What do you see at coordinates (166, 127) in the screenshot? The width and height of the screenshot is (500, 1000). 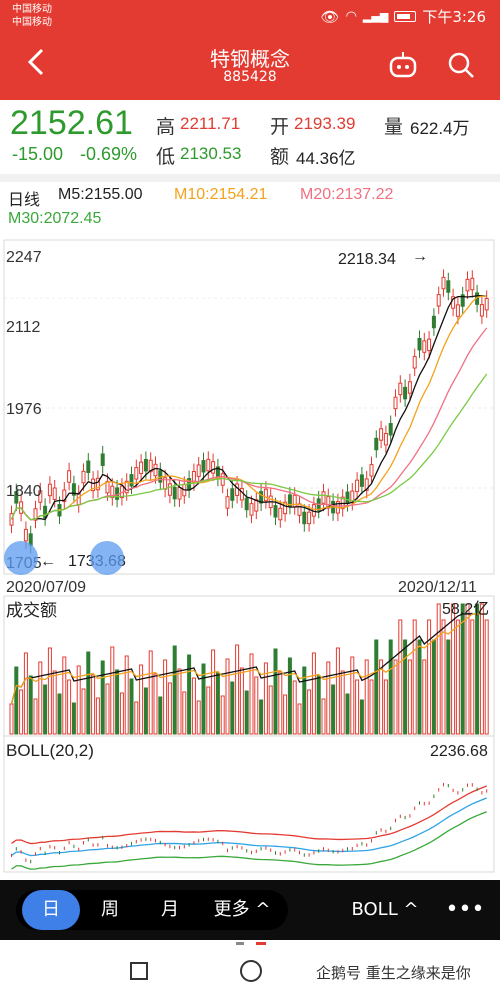 I see `high-label: 高` at bounding box center [166, 127].